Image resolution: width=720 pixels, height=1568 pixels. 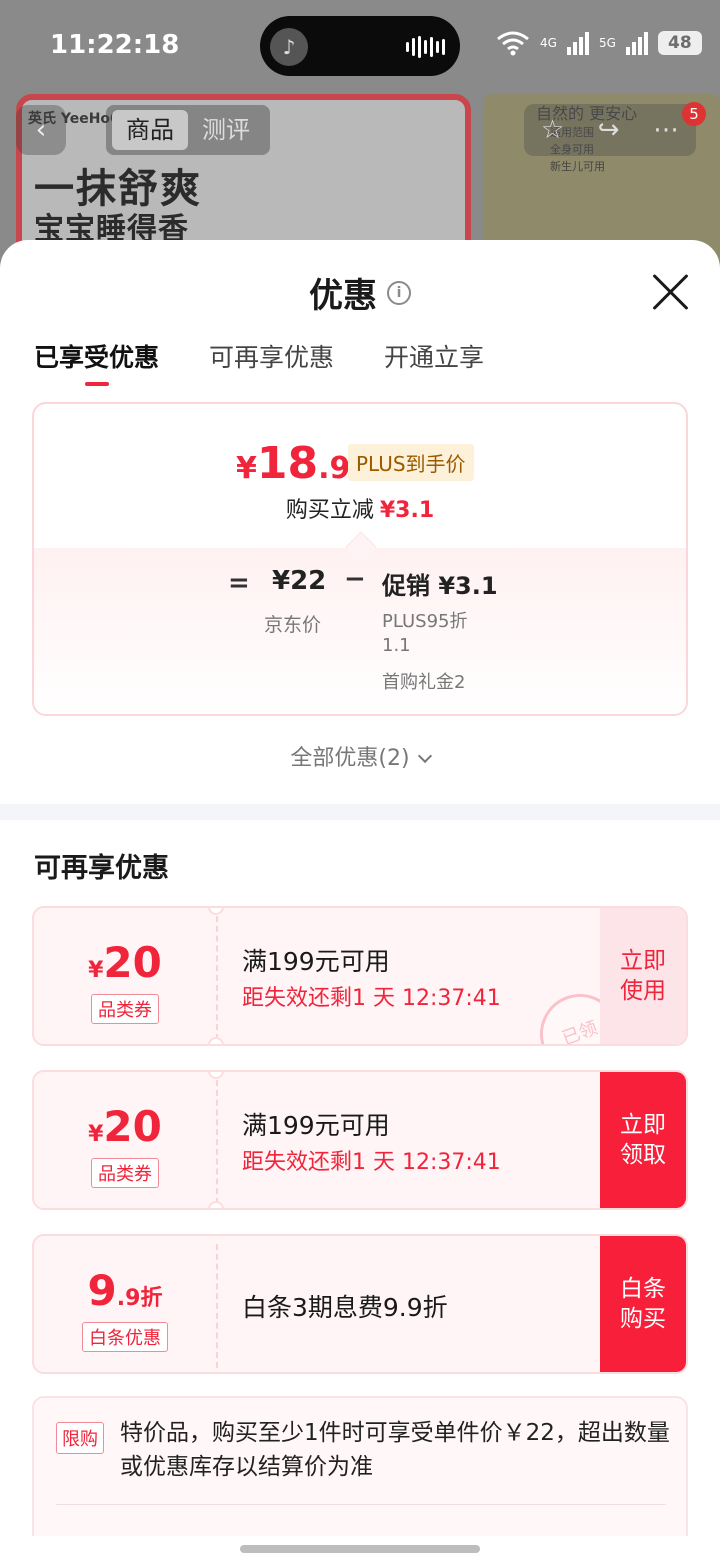 I want to click on network-4g-label: 4G, so click(x=548, y=43).